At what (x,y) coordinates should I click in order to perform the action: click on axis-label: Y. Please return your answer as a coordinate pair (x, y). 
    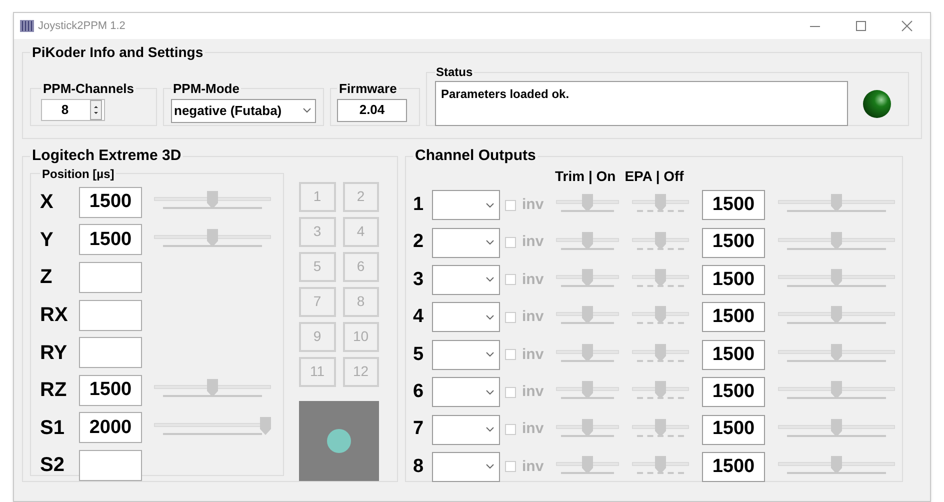
    Looking at the image, I should click on (47, 240).